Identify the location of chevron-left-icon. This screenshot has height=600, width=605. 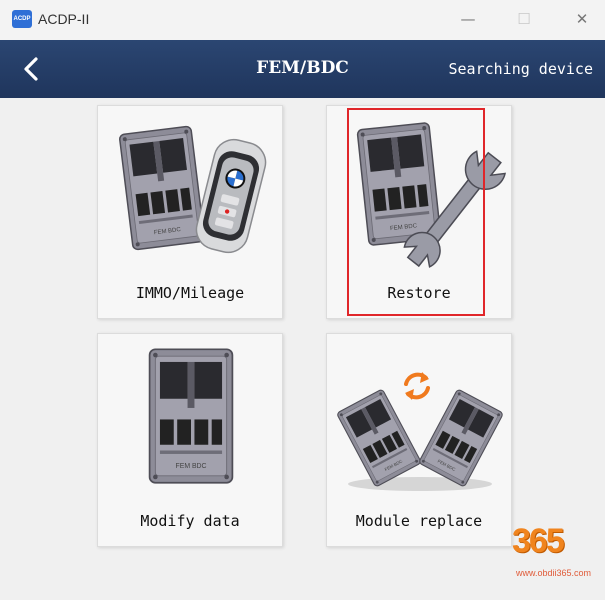
(31, 69).